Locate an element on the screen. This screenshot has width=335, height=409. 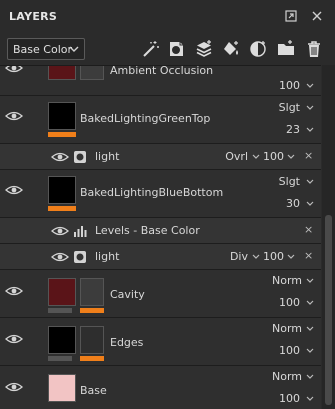
layer-row-ambient-occlusion: Ambient Occlusion 100 is located at coordinates (160, 80).